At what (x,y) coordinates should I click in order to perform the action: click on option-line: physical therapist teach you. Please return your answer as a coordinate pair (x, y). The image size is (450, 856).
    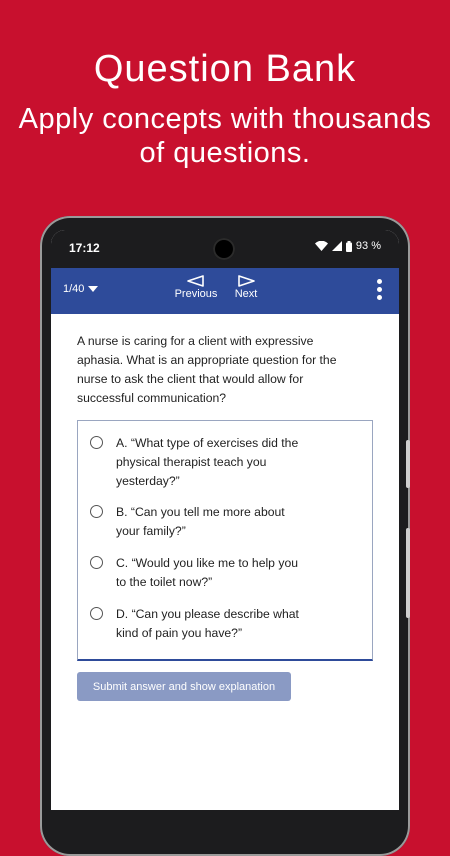
    Looking at the image, I should click on (191, 462).